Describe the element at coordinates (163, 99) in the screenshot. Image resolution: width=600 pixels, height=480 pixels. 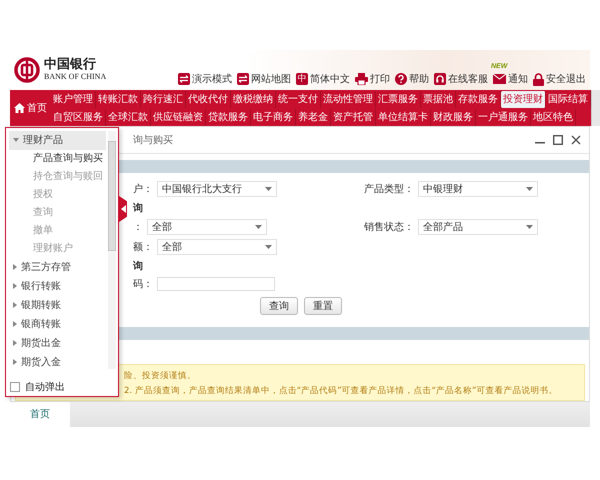
I see `nav-menu-item: 跨行速汇` at that location.